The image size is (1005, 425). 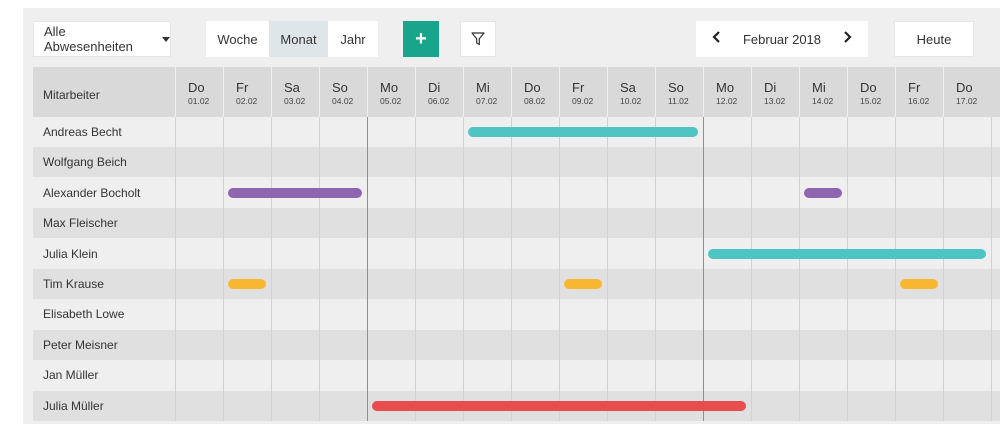 I want to click on employee-row: Max Fleischer, so click(x=516, y=223).